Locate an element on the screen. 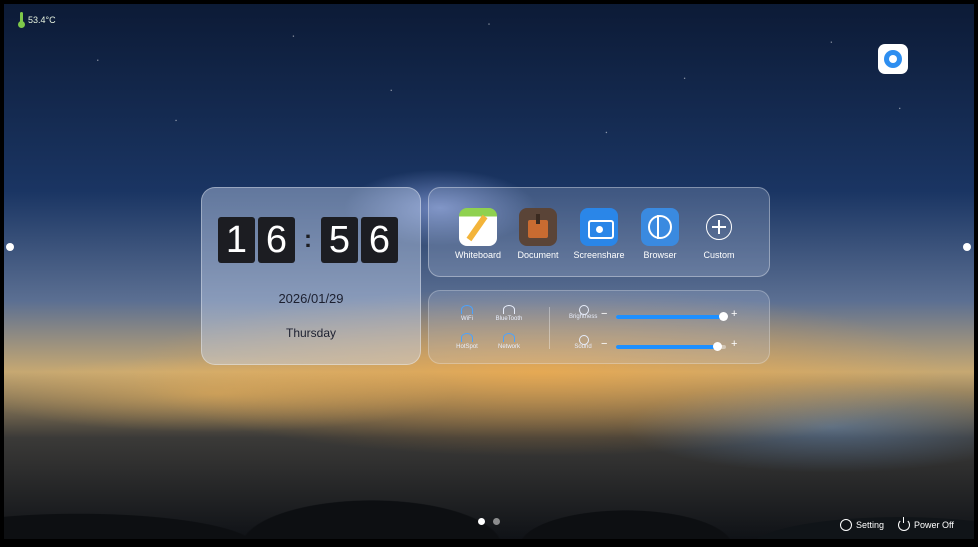 The height and width of the screenshot is (547, 978). app-custom: Custom is located at coordinates (719, 234).